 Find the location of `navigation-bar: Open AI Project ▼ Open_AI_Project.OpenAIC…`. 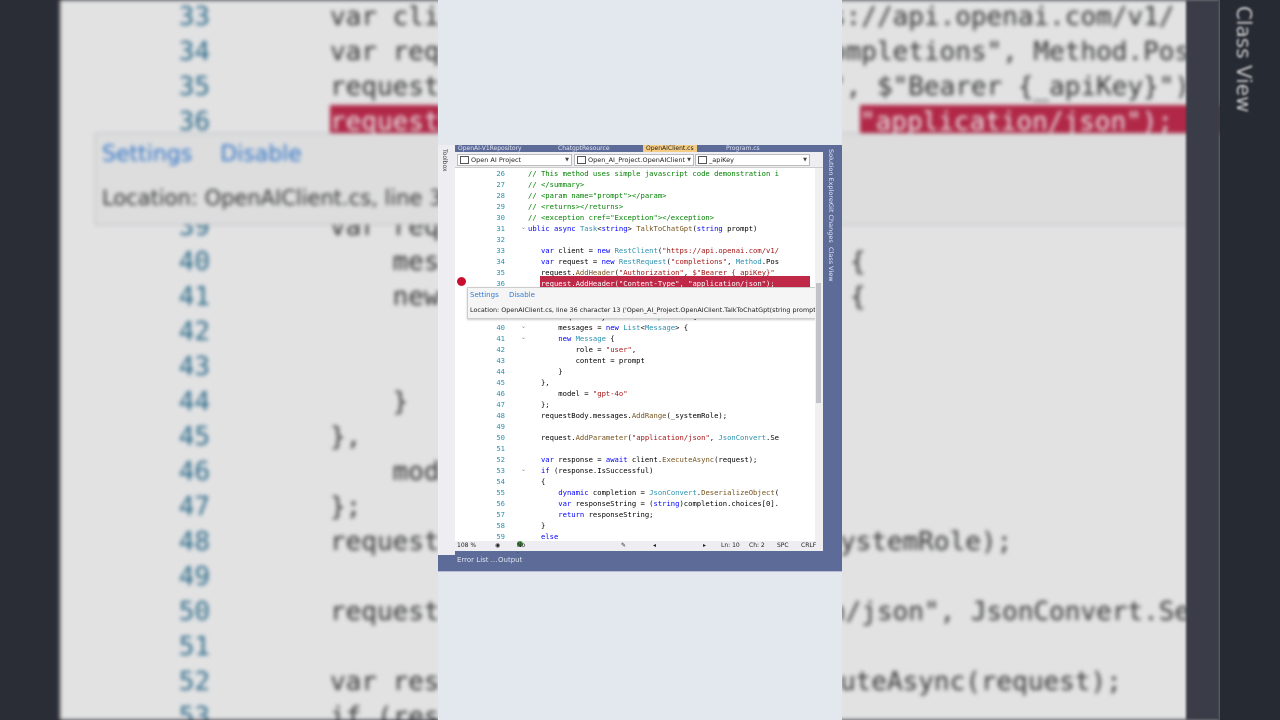

navigation-bar: Open AI Project ▼ Open_AI_Project.OpenAIC… is located at coordinates (645, 160).